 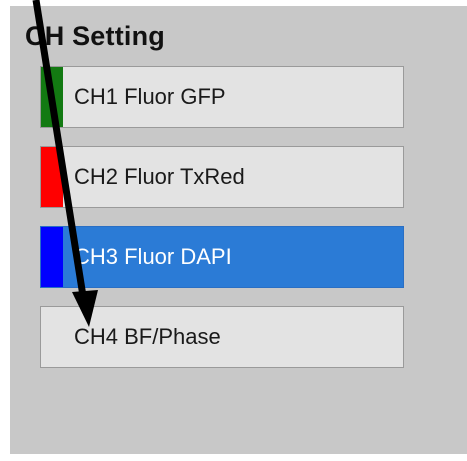 I want to click on ch4-button: CH4 BF/Phase, so click(x=222, y=337).